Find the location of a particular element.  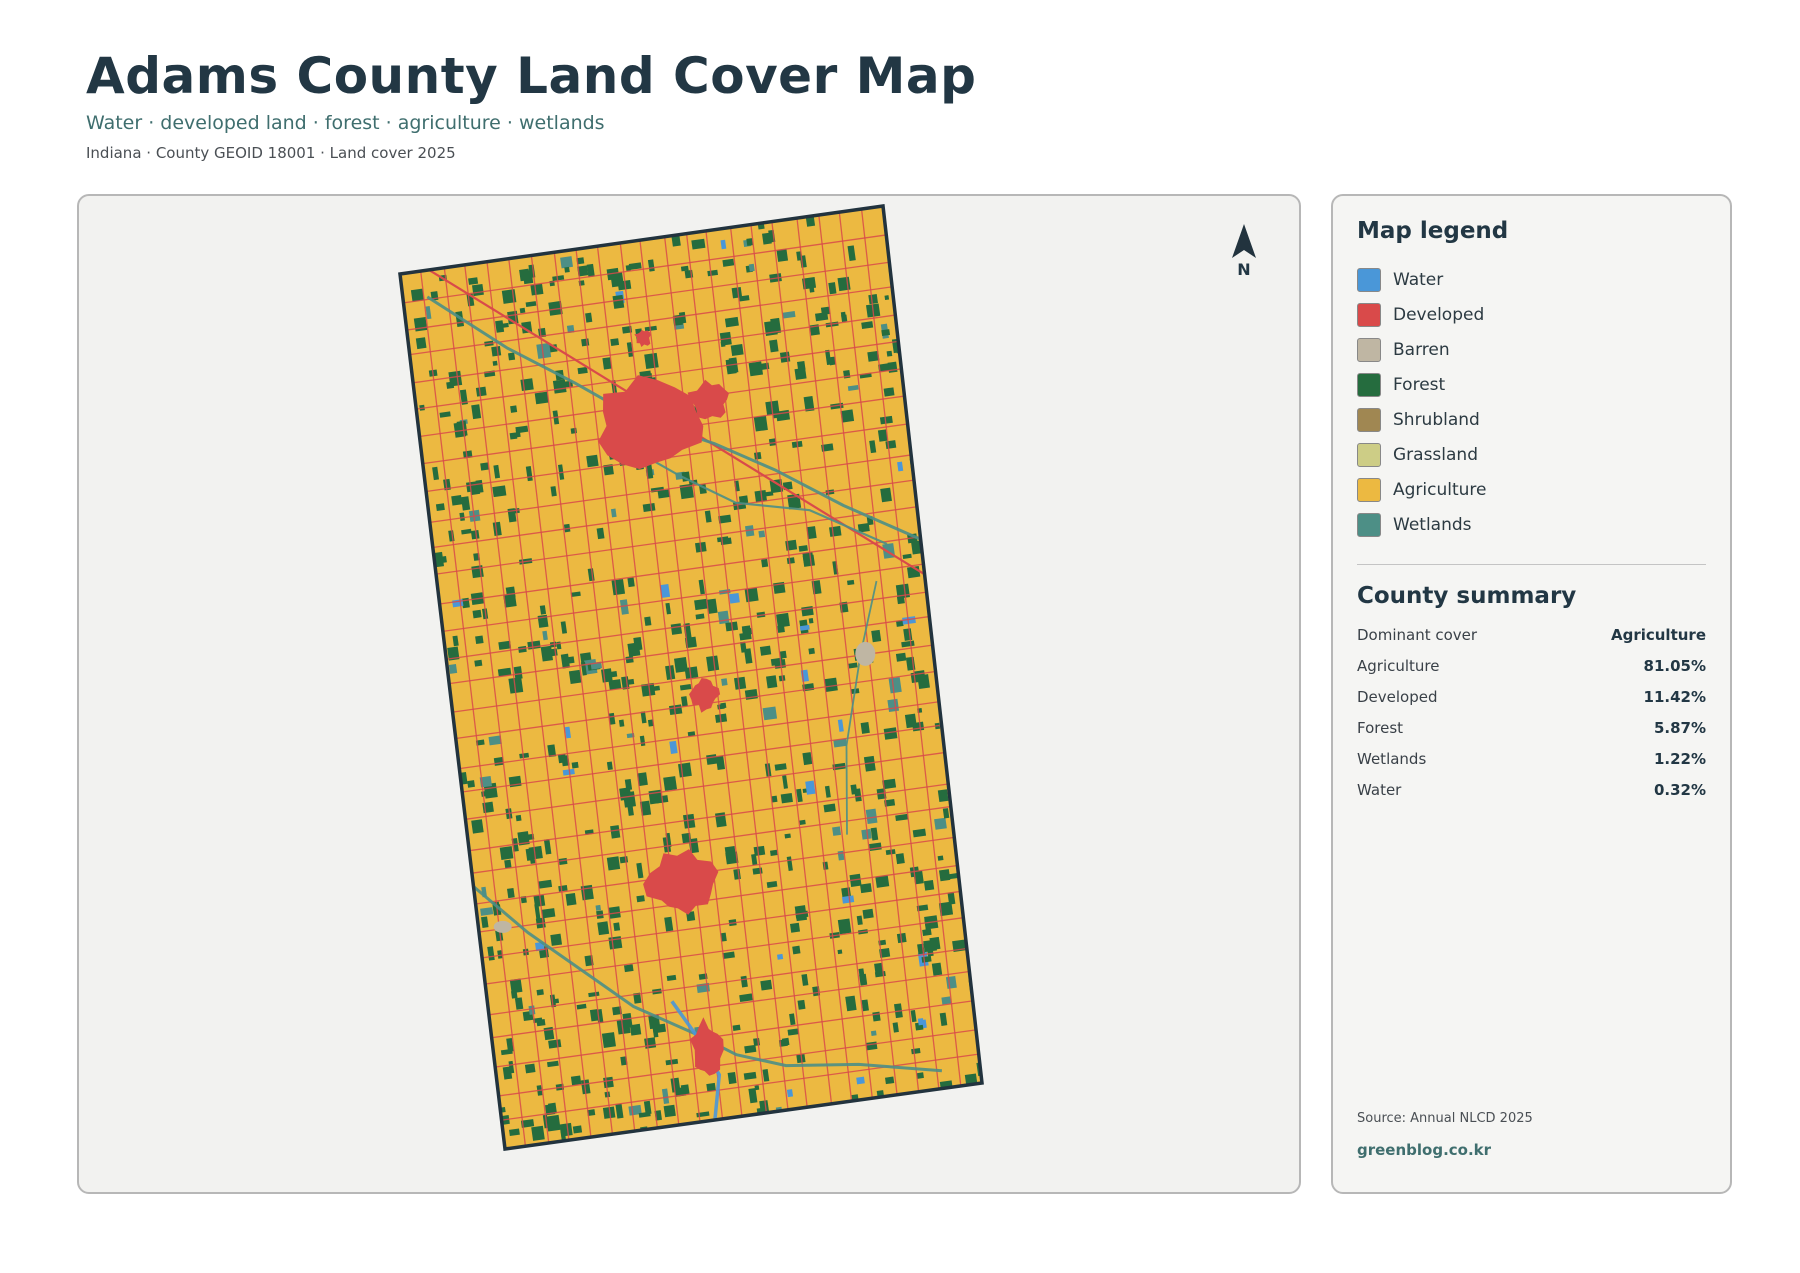

wetlands-swatch is located at coordinates (1369, 524).